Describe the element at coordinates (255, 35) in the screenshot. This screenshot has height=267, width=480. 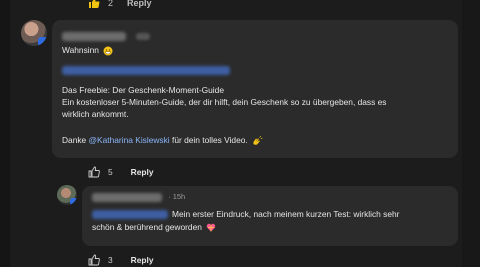
I see `comment-header` at that location.